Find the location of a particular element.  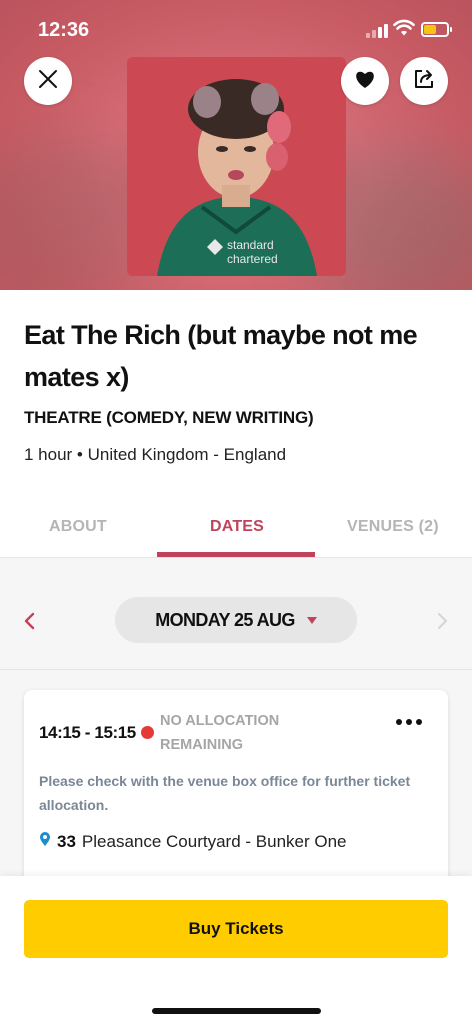

more-options-button is located at coordinates (409, 722).